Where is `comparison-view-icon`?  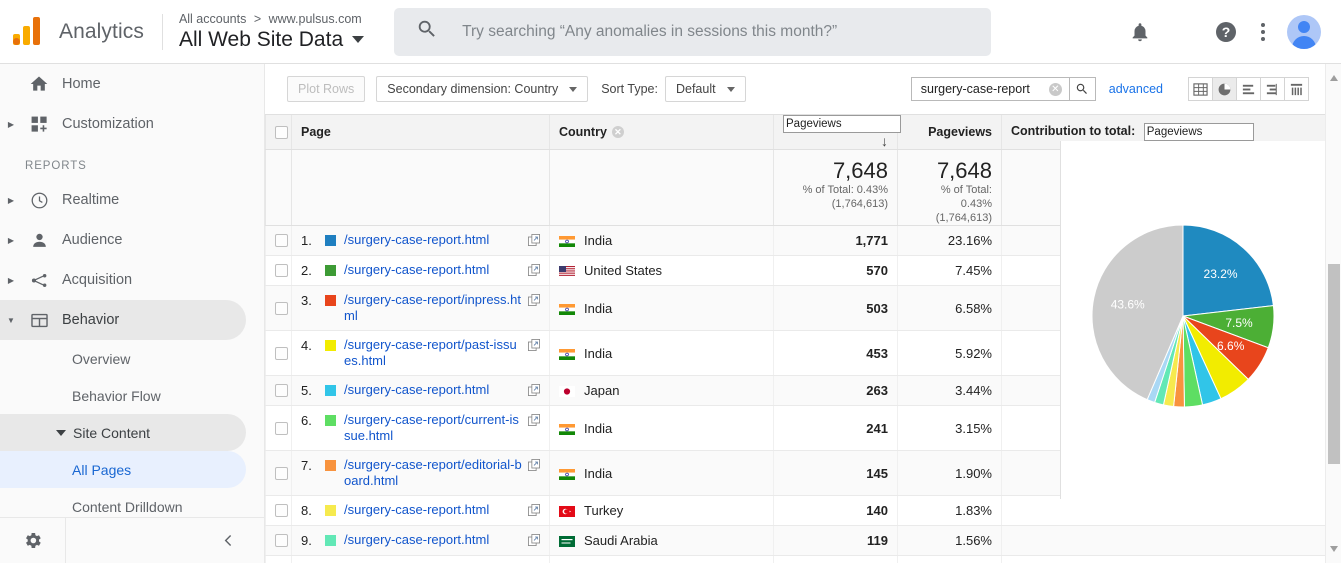
comparison-view-icon is located at coordinates (1272, 89).